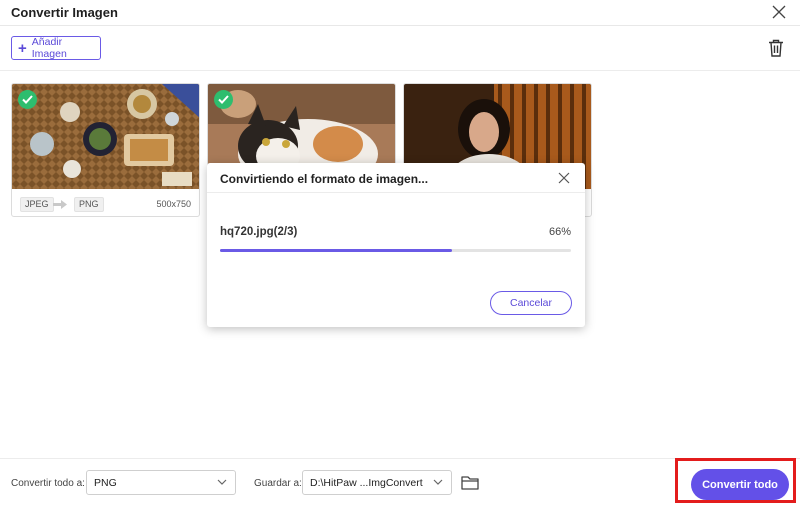  I want to click on save-path-select: D:\HitPaw ...ImgConvert, so click(377, 482).